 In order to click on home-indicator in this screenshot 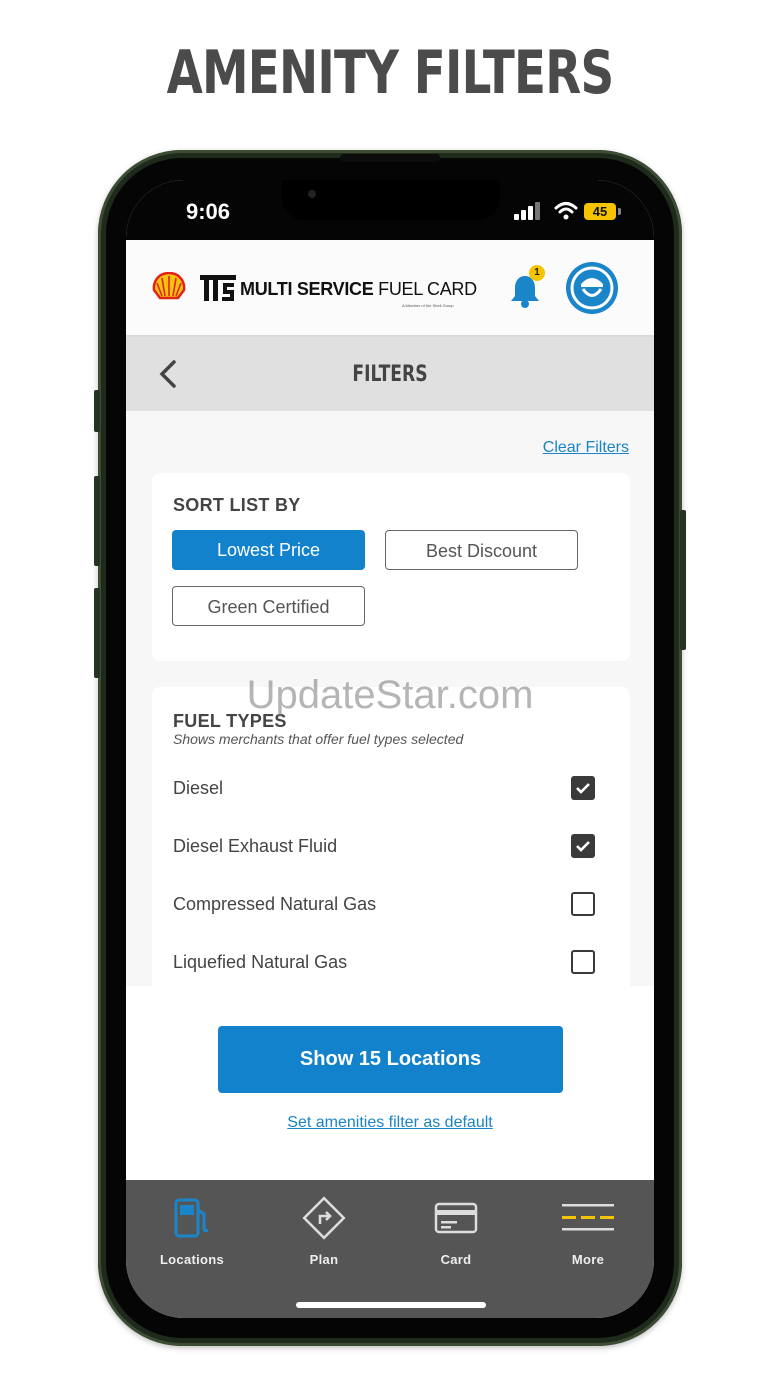, I will do `click(391, 1305)`.